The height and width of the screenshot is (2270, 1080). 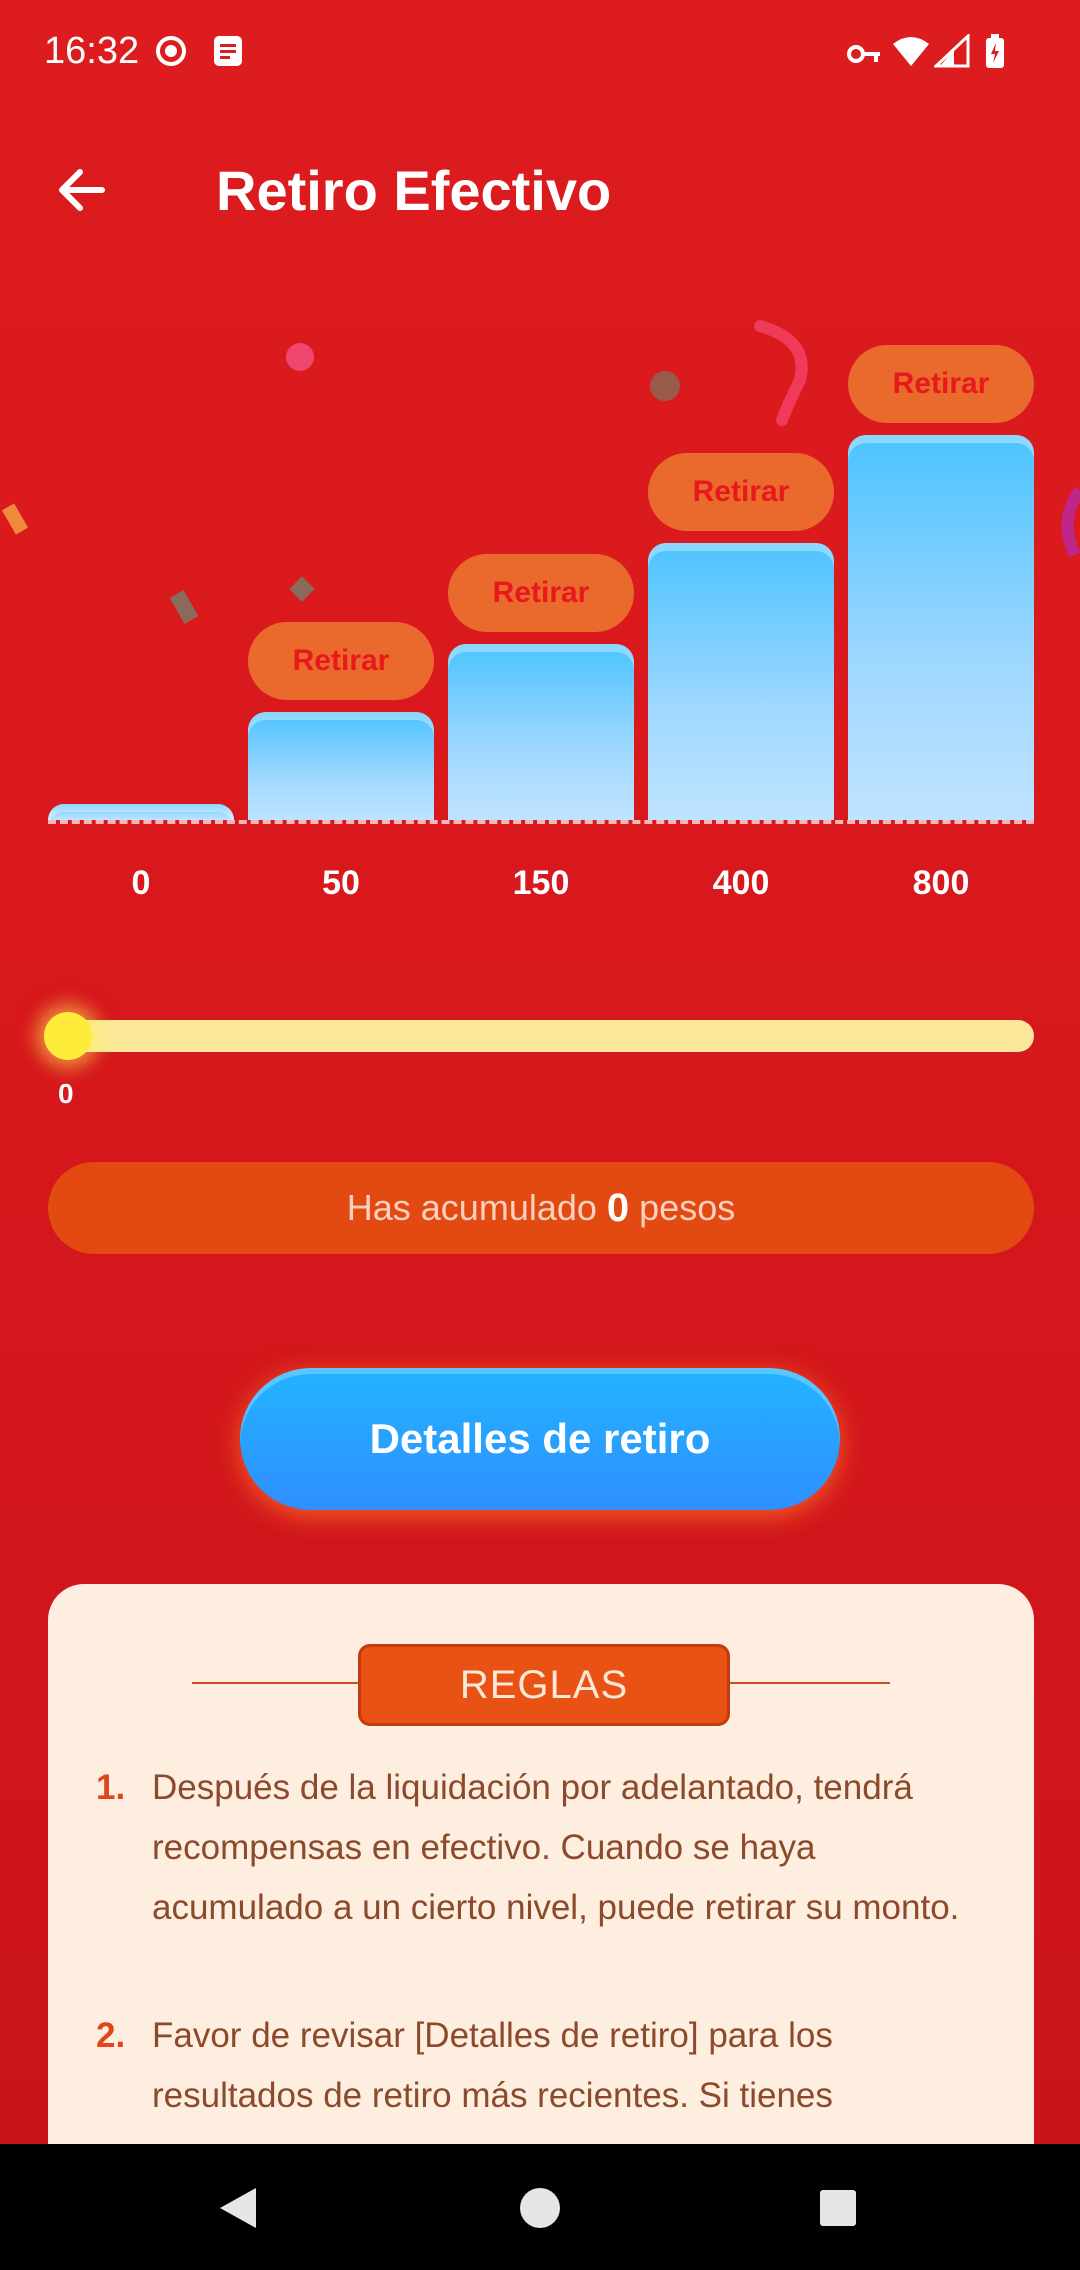 What do you see at coordinates (238, 2208) in the screenshot?
I see `nav-back-icon` at bounding box center [238, 2208].